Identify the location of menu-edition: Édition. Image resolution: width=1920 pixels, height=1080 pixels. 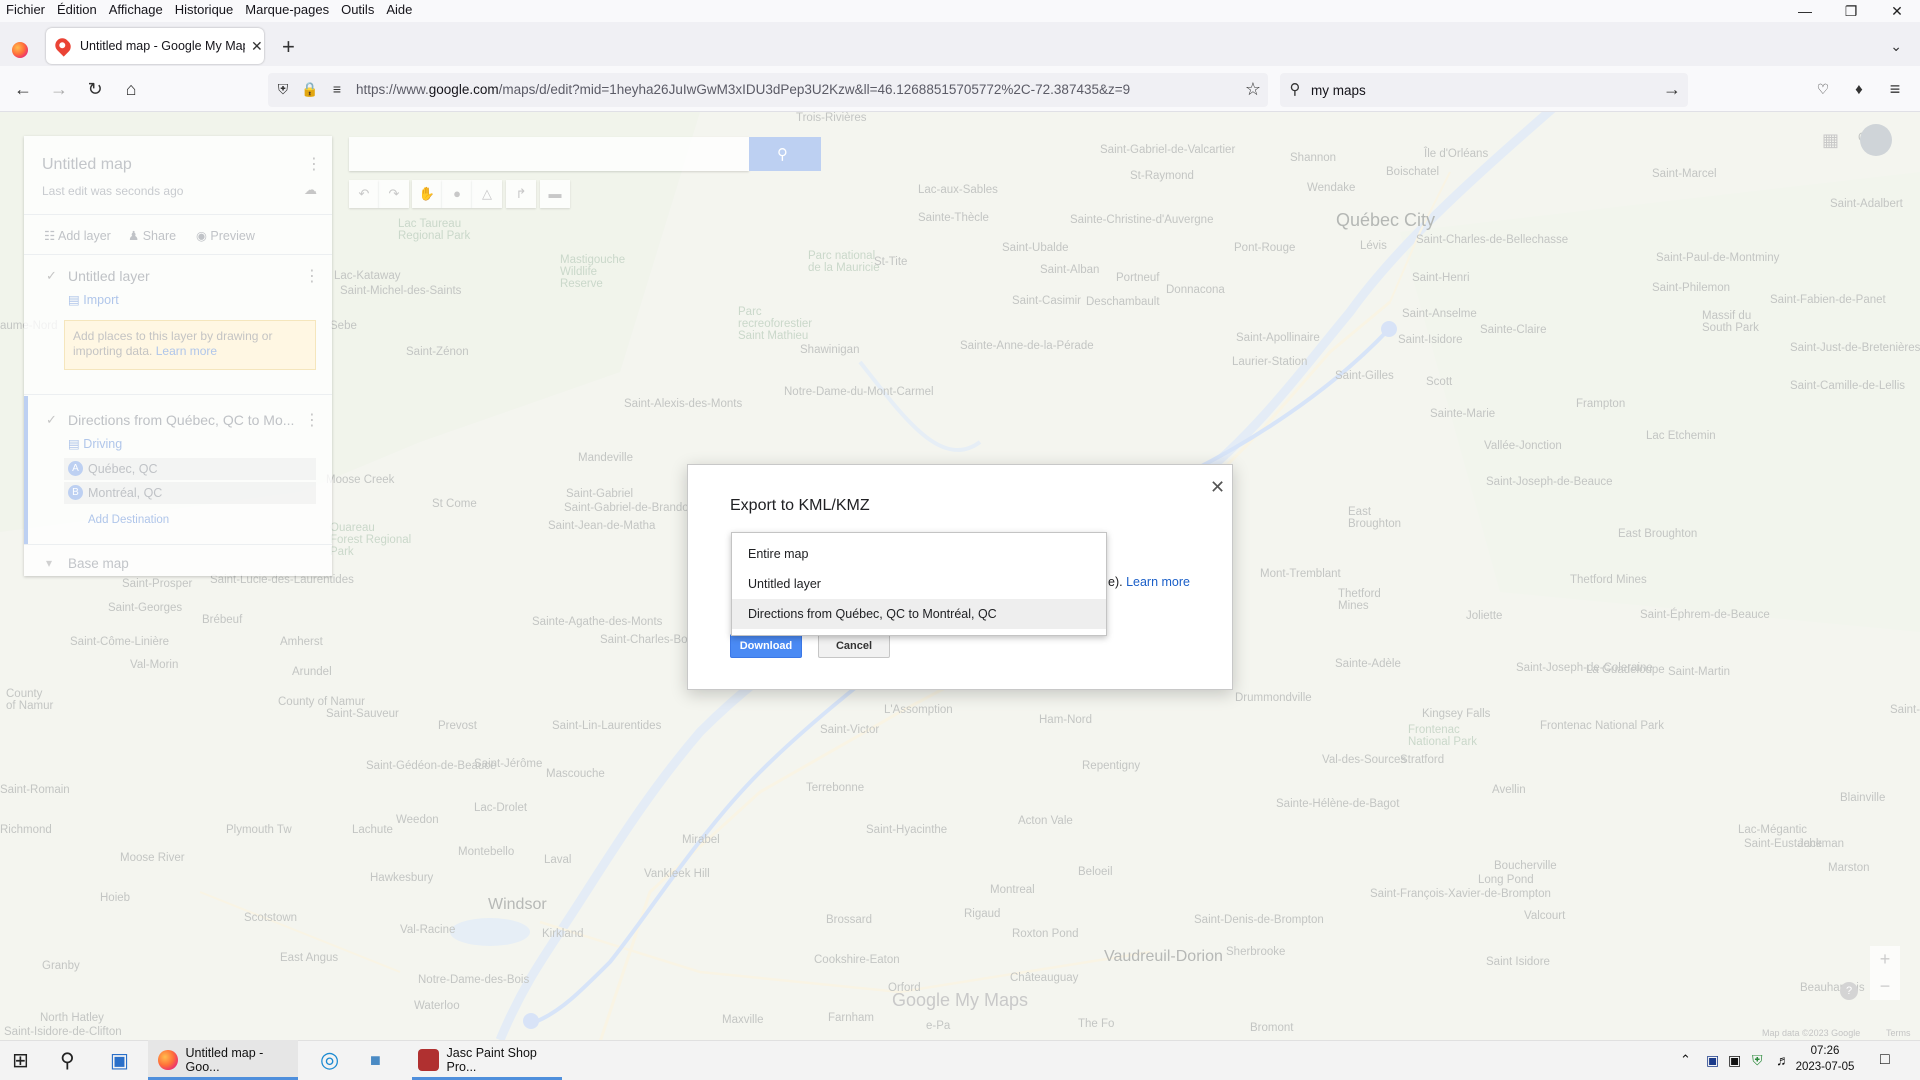
(77, 11).